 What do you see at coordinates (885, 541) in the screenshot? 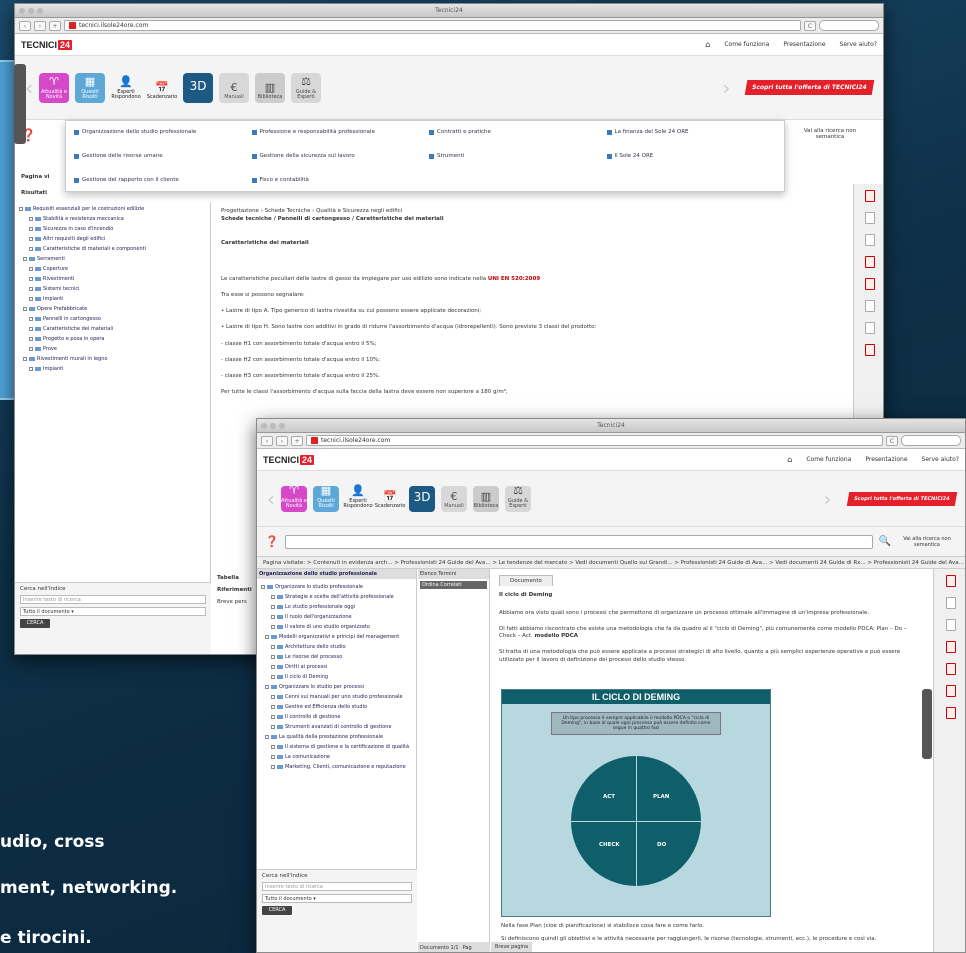
I see `search-icon: 🔍` at bounding box center [885, 541].